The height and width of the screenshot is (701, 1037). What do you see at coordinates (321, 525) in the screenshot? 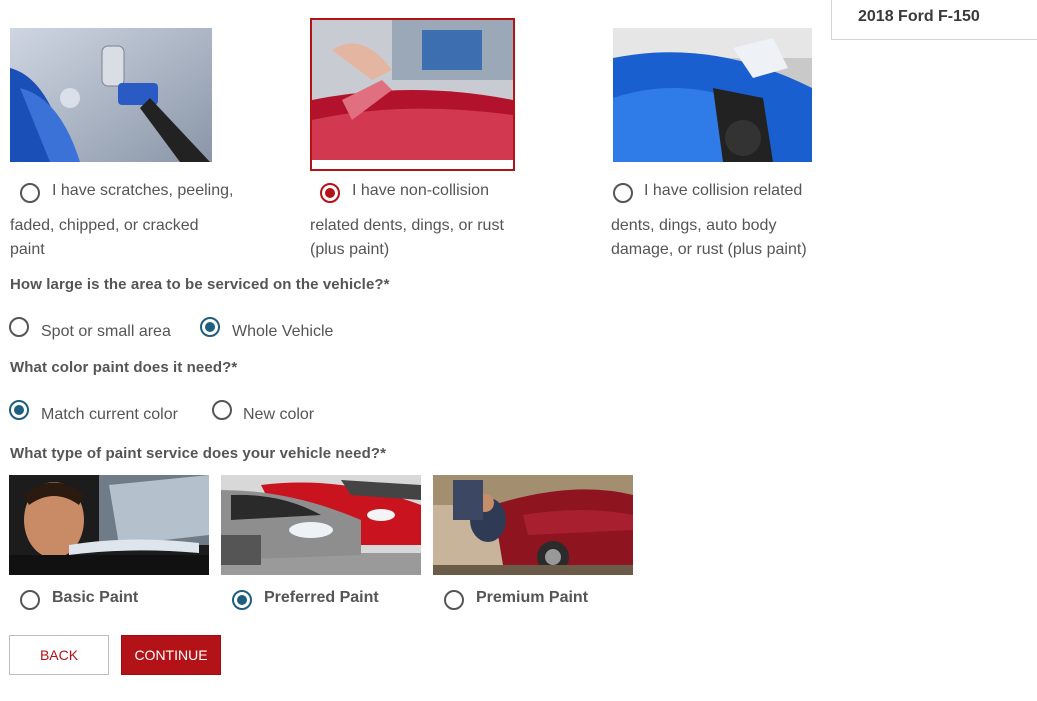
I see `preferred-paint-image` at bounding box center [321, 525].